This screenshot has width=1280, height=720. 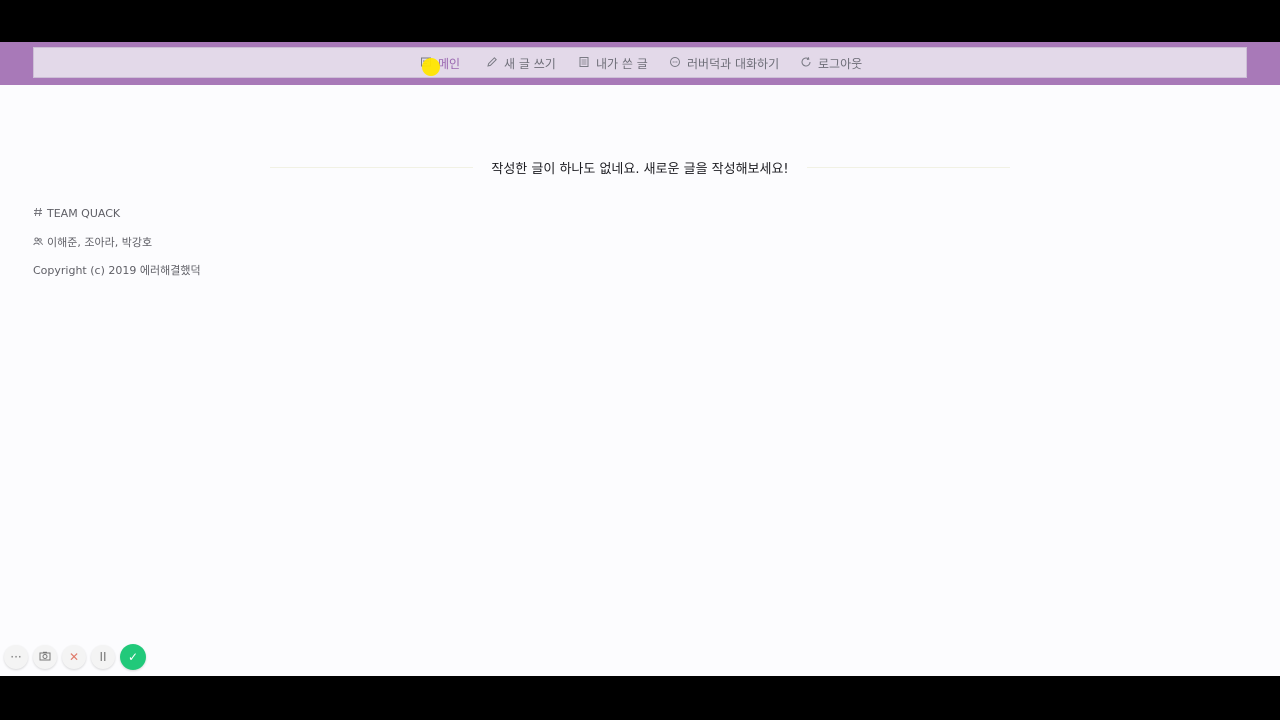 I want to click on camera-toggle-button, so click(x=45, y=657).